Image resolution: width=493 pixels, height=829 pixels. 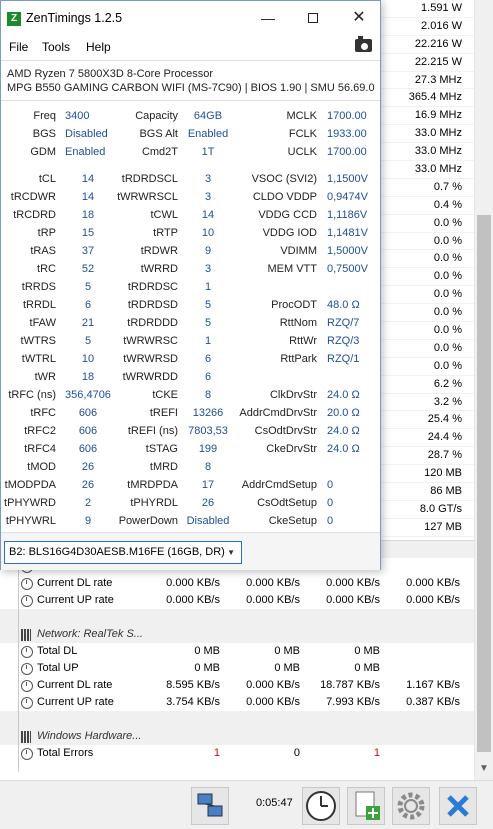 I want to click on timing-label: BGS, so click(x=44, y=134).